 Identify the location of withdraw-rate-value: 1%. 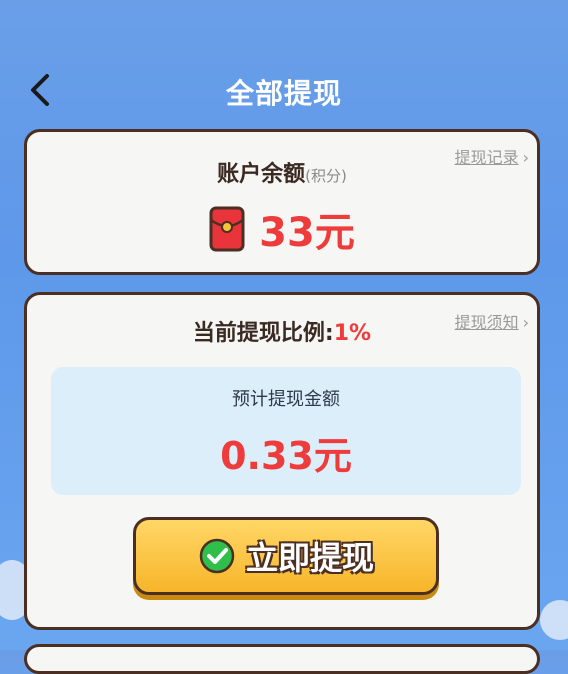
(352, 333).